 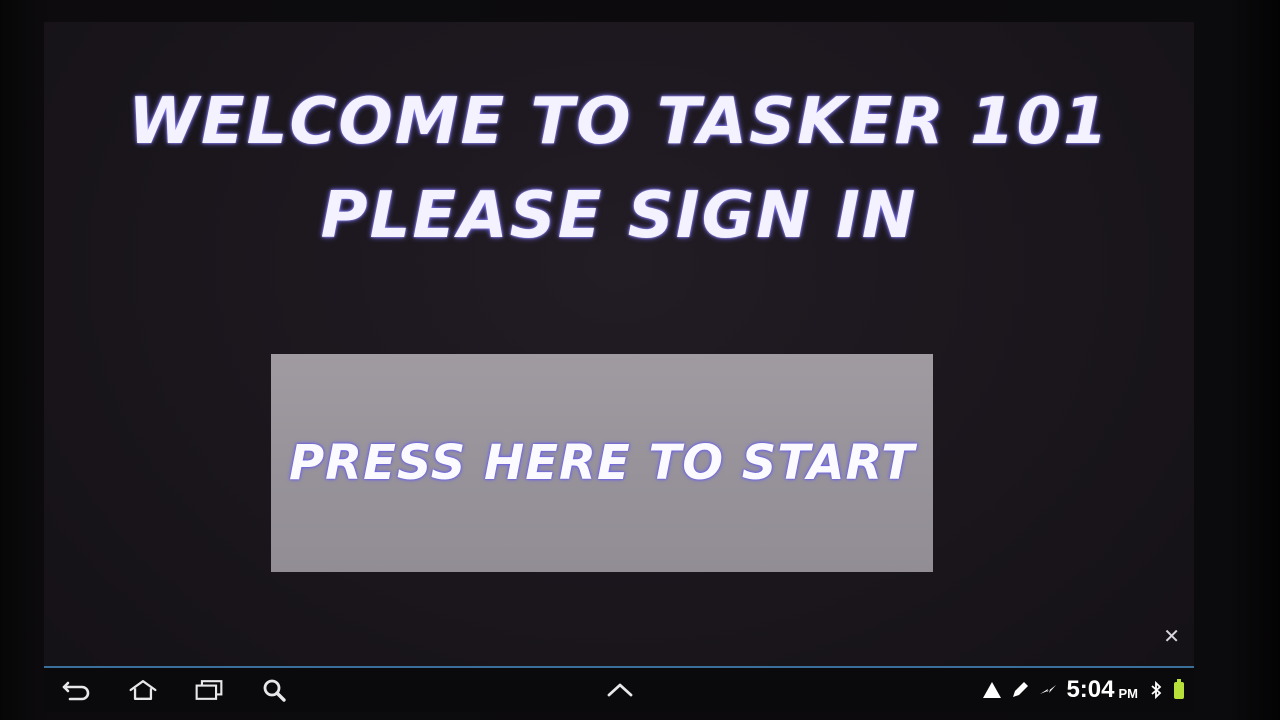 I want to click on start-button-label: PRESS HERE TO START, so click(x=602, y=463).